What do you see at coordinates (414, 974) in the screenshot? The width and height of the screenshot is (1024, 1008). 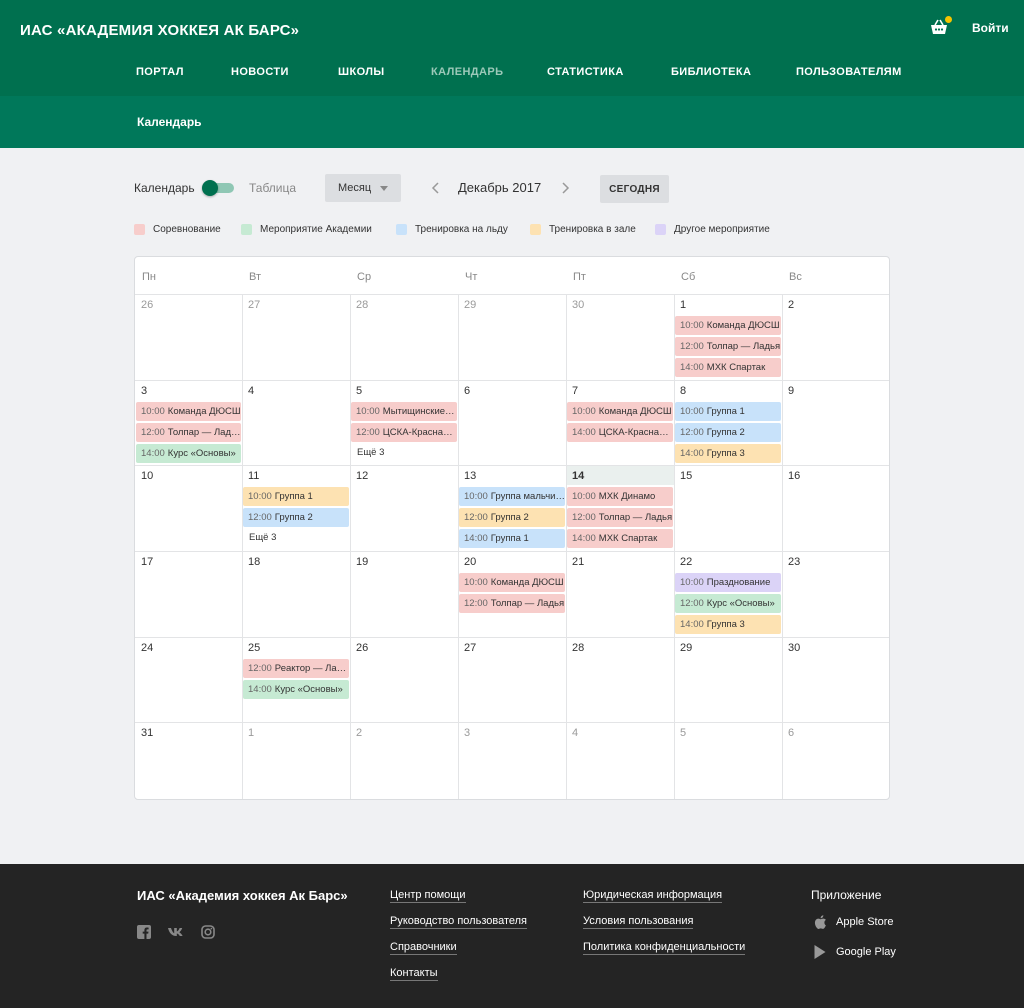 I see `footer-link-contacts: Контакты` at bounding box center [414, 974].